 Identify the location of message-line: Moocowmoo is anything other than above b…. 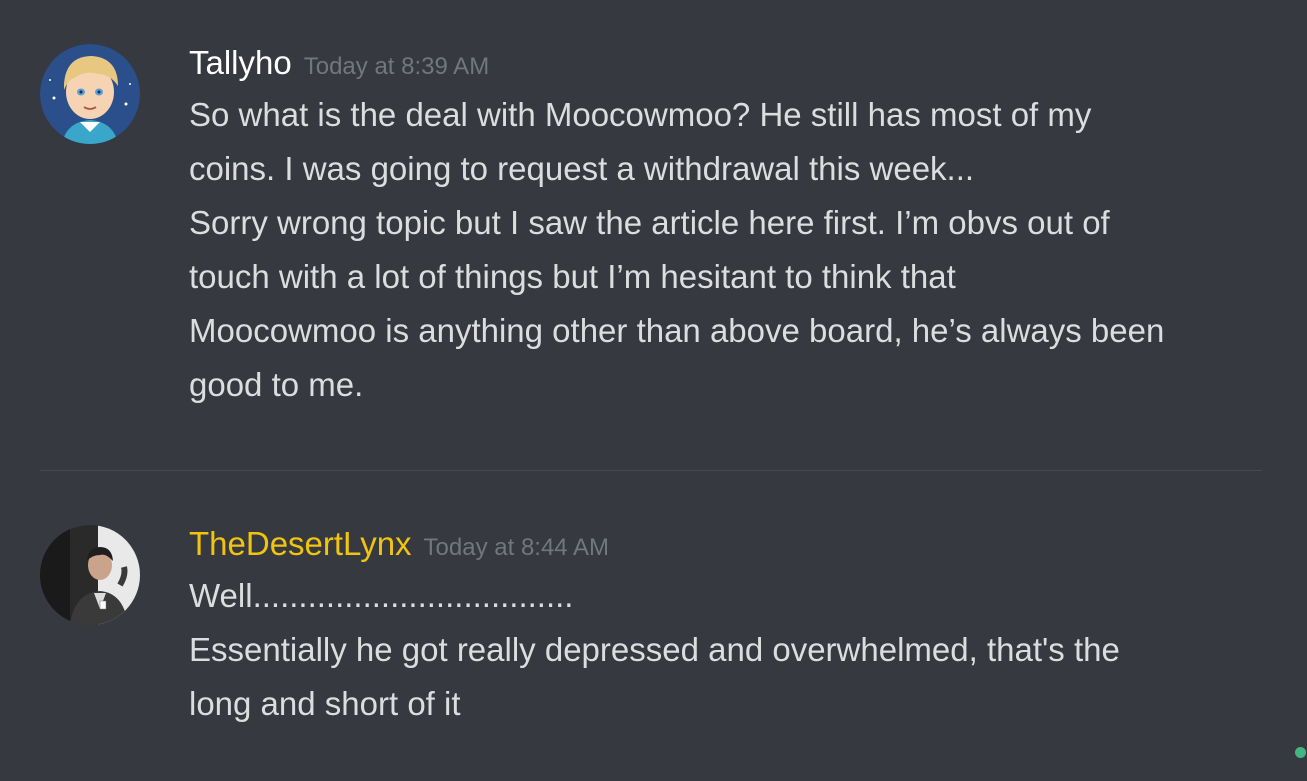
(677, 330).